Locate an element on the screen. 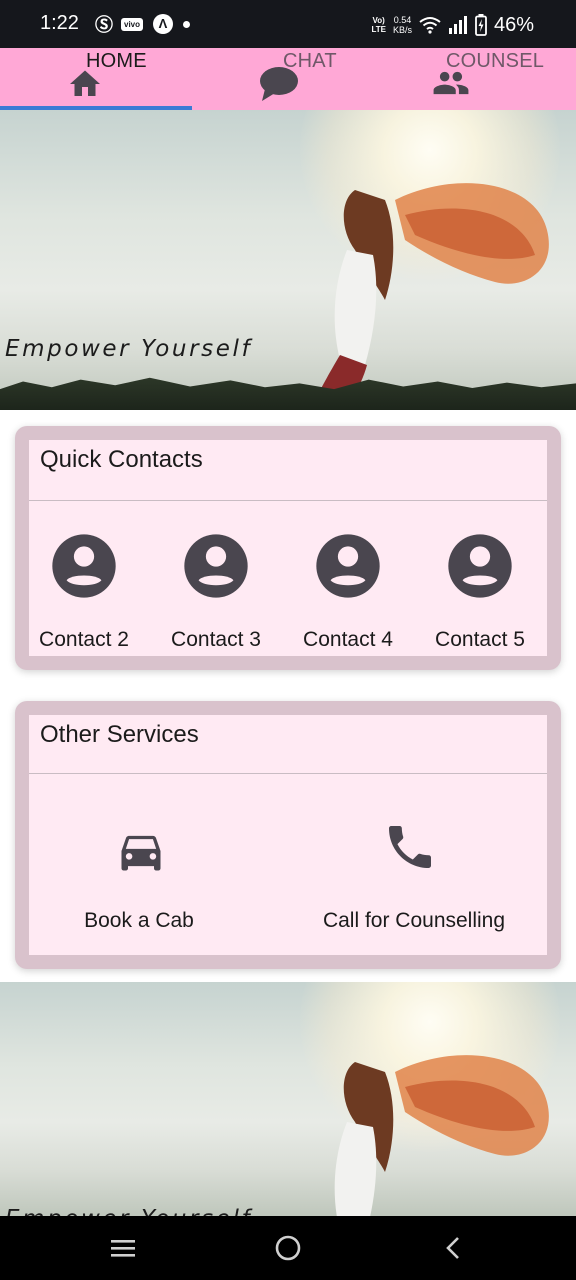 This screenshot has height=1280, width=576. notification-dot is located at coordinates (187, 24).